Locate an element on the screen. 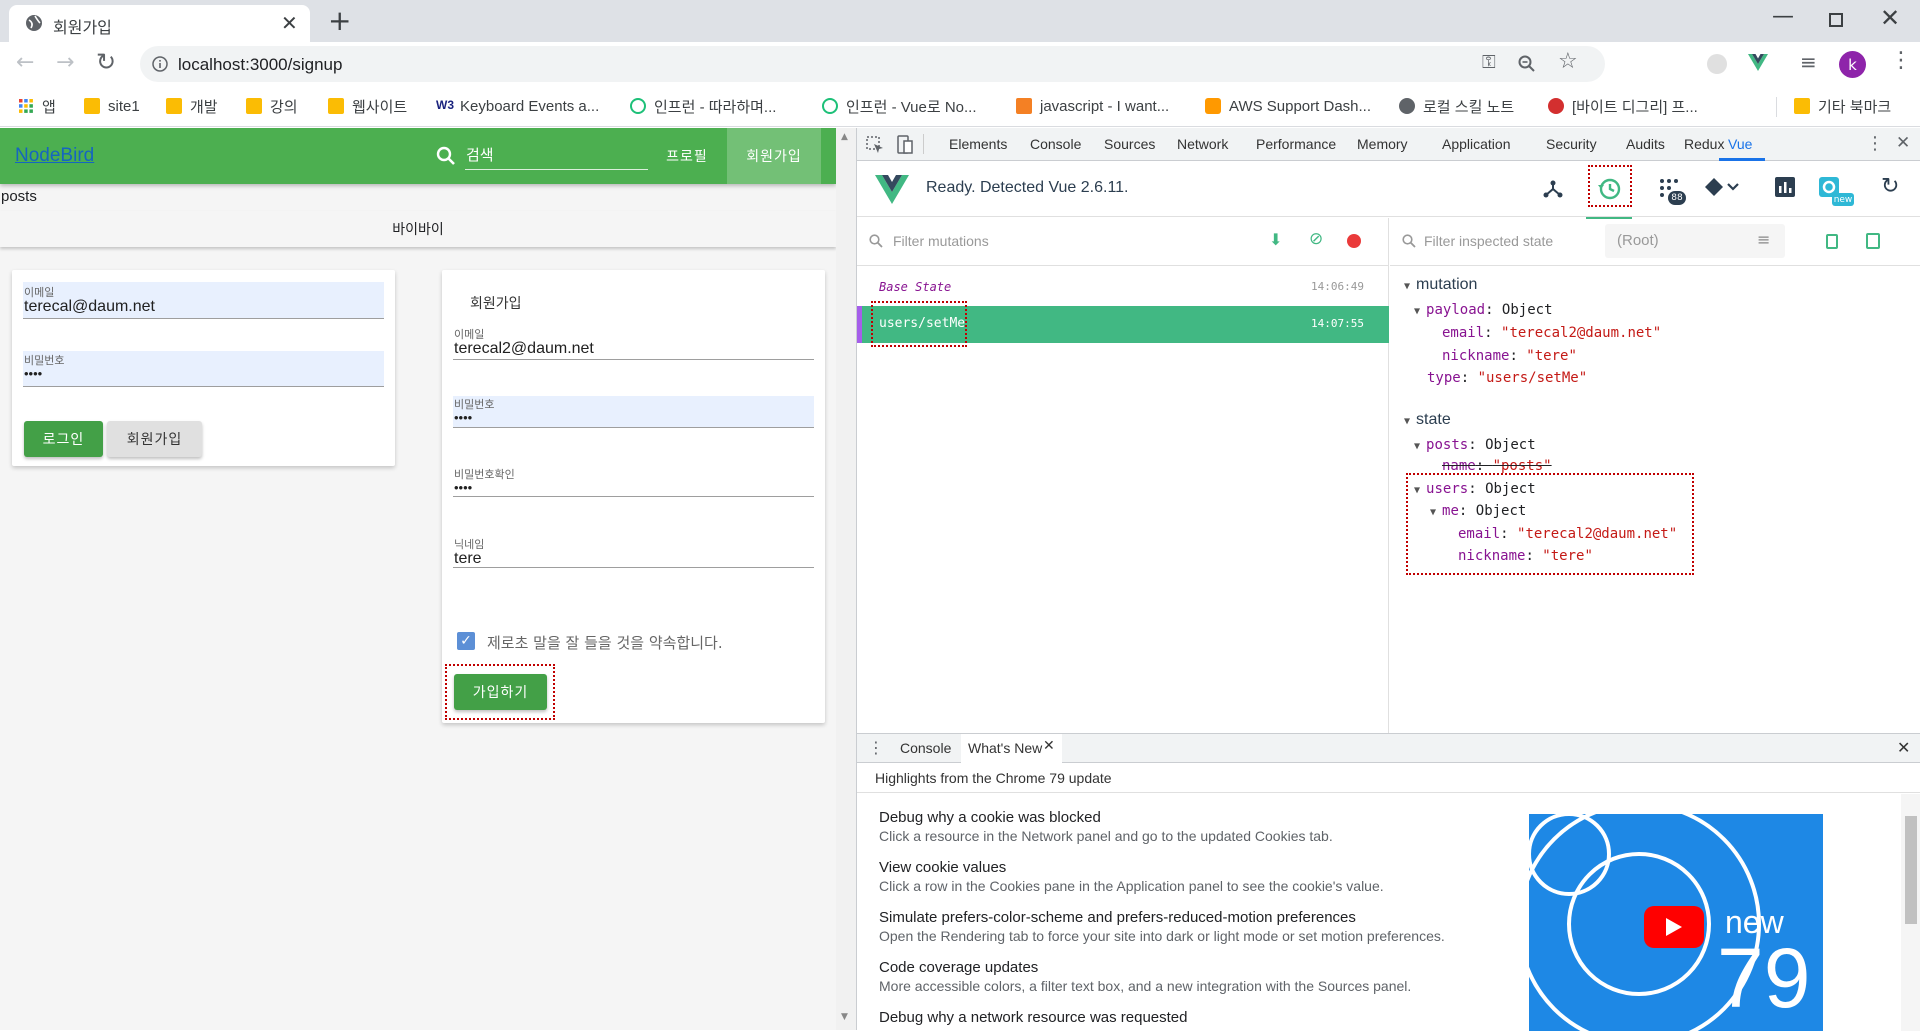  terms-checkbox: ✓ is located at coordinates (466, 641).